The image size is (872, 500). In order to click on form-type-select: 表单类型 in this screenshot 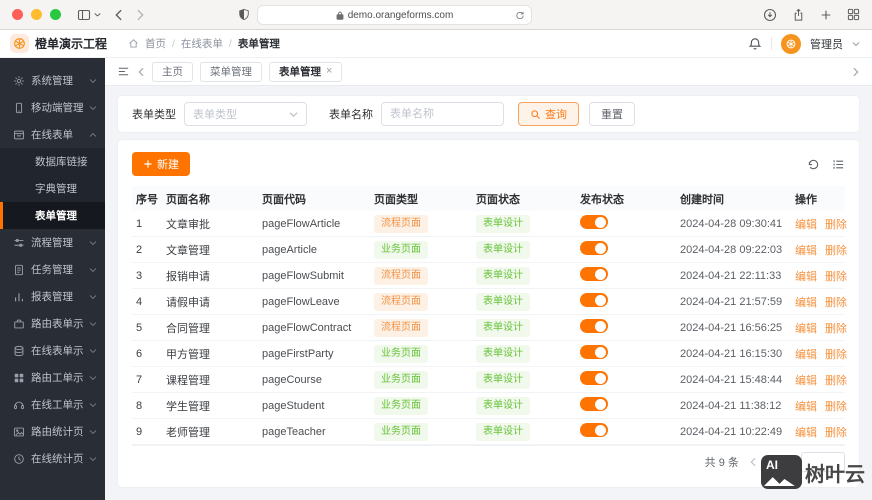, I will do `click(245, 114)`.